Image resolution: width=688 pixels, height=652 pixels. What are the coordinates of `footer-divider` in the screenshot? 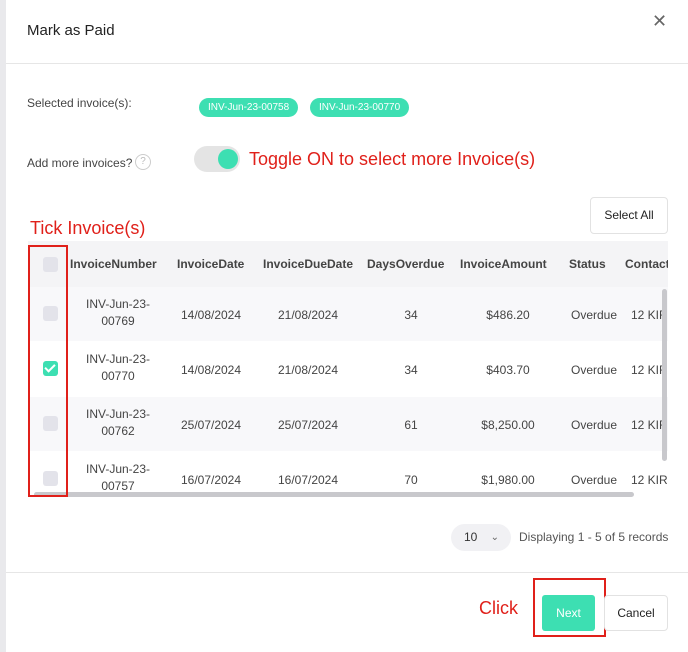 It's located at (347, 572).